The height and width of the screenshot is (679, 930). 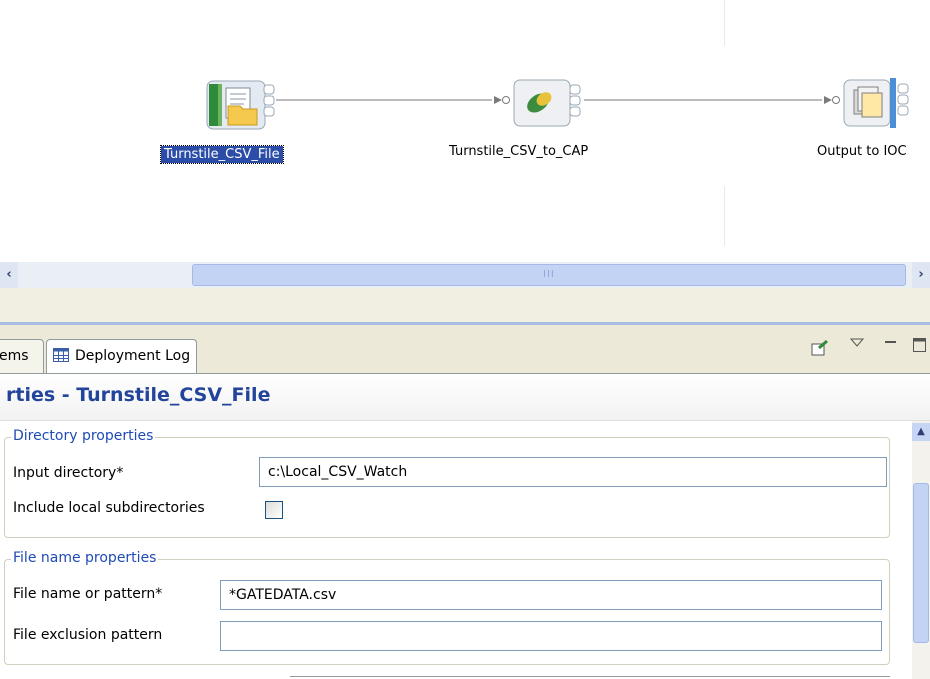 I want to click on table-icon, so click(x=61, y=355).